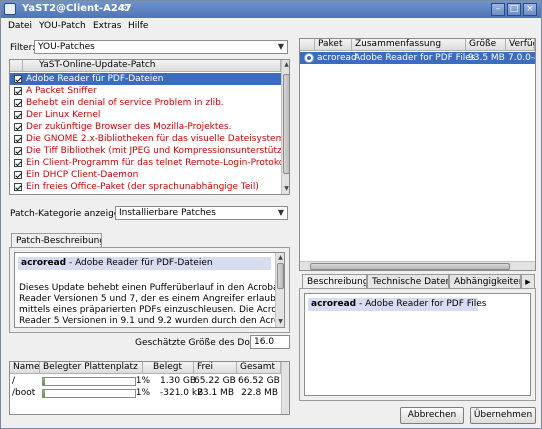 The height and width of the screenshot is (429, 542). I want to click on package-summary: Adobe Reader for PDF Files, so click(415, 58).